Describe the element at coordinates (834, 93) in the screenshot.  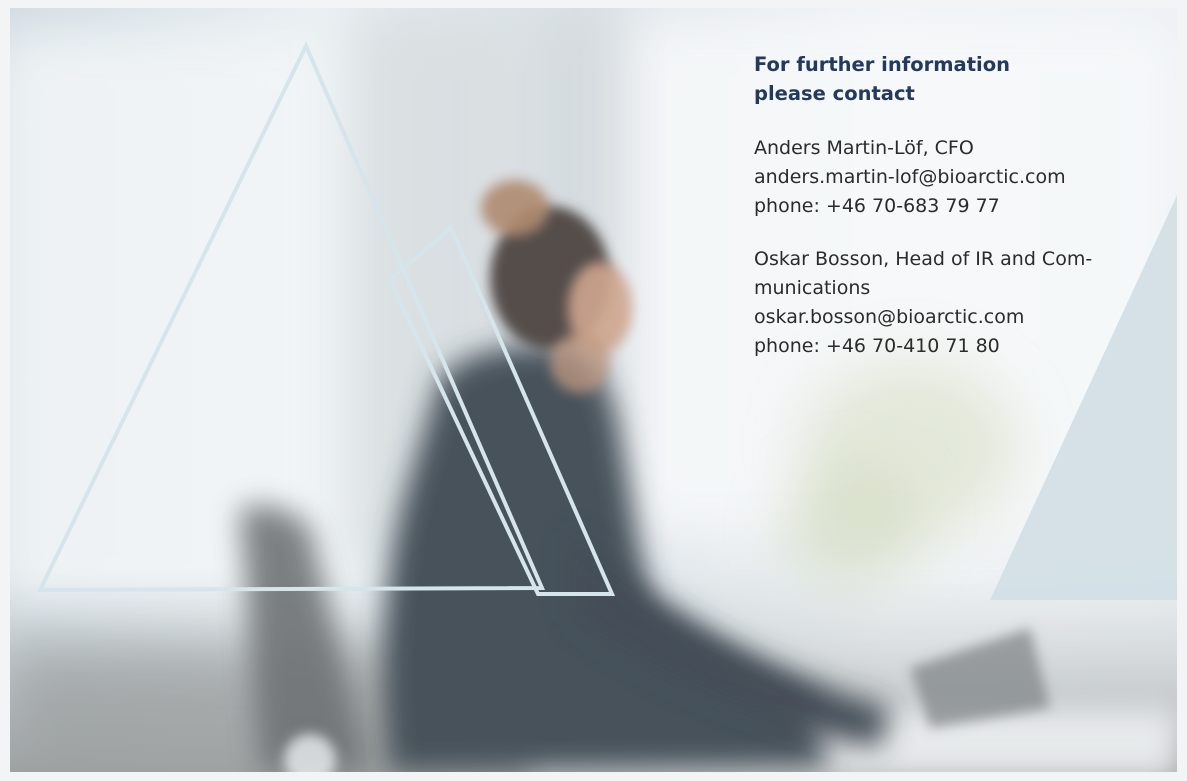
I see `contact-heading-line-2: please contact` at that location.